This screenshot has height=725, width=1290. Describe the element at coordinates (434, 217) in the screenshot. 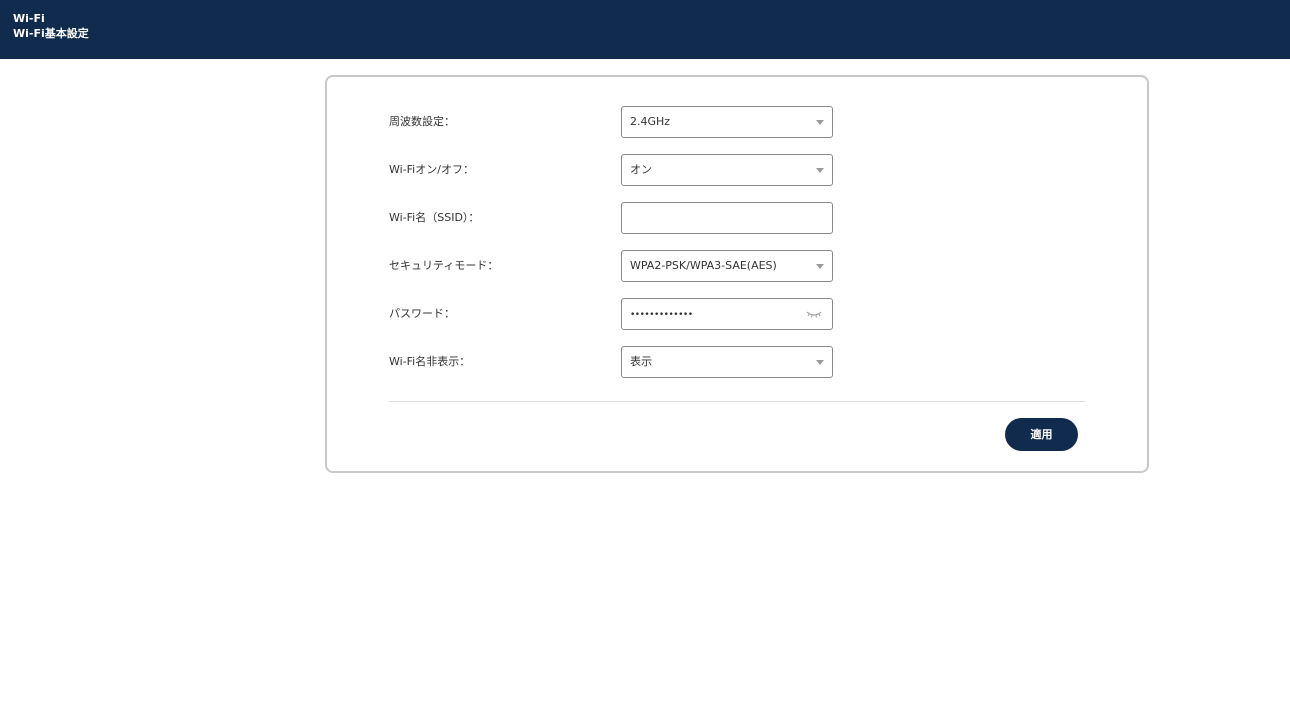

I see `ssid-label: Wi-Fi名（SSID）：` at that location.